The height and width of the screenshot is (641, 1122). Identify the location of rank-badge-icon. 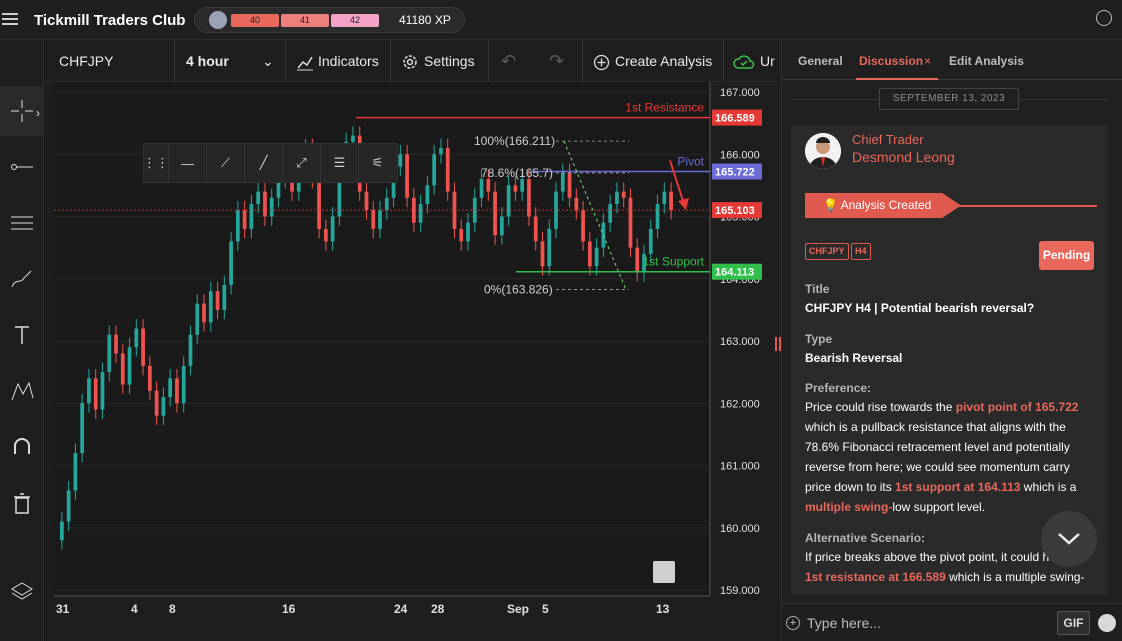
(218, 20).